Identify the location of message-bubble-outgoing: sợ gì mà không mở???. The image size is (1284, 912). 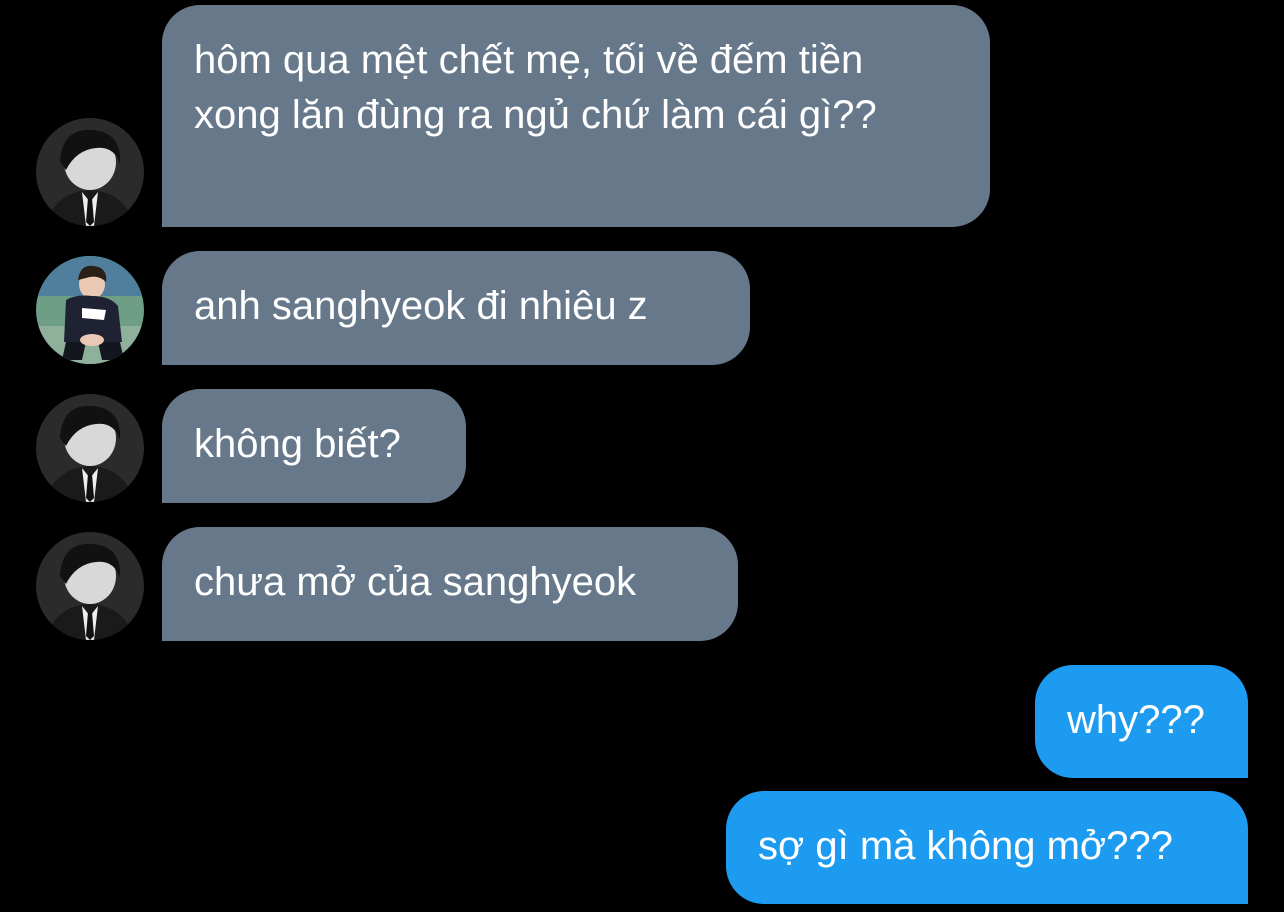
(987, 847).